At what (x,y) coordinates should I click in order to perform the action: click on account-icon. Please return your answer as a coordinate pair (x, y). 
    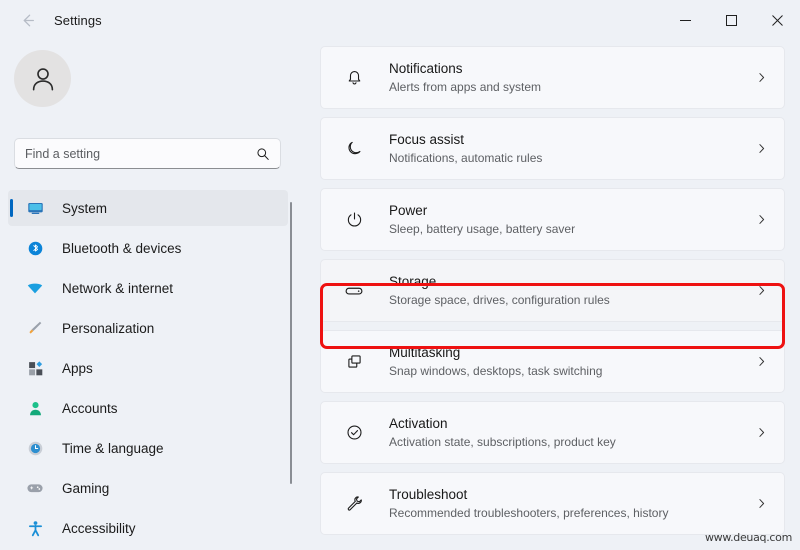
    Looking at the image, I should click on (35, 408).